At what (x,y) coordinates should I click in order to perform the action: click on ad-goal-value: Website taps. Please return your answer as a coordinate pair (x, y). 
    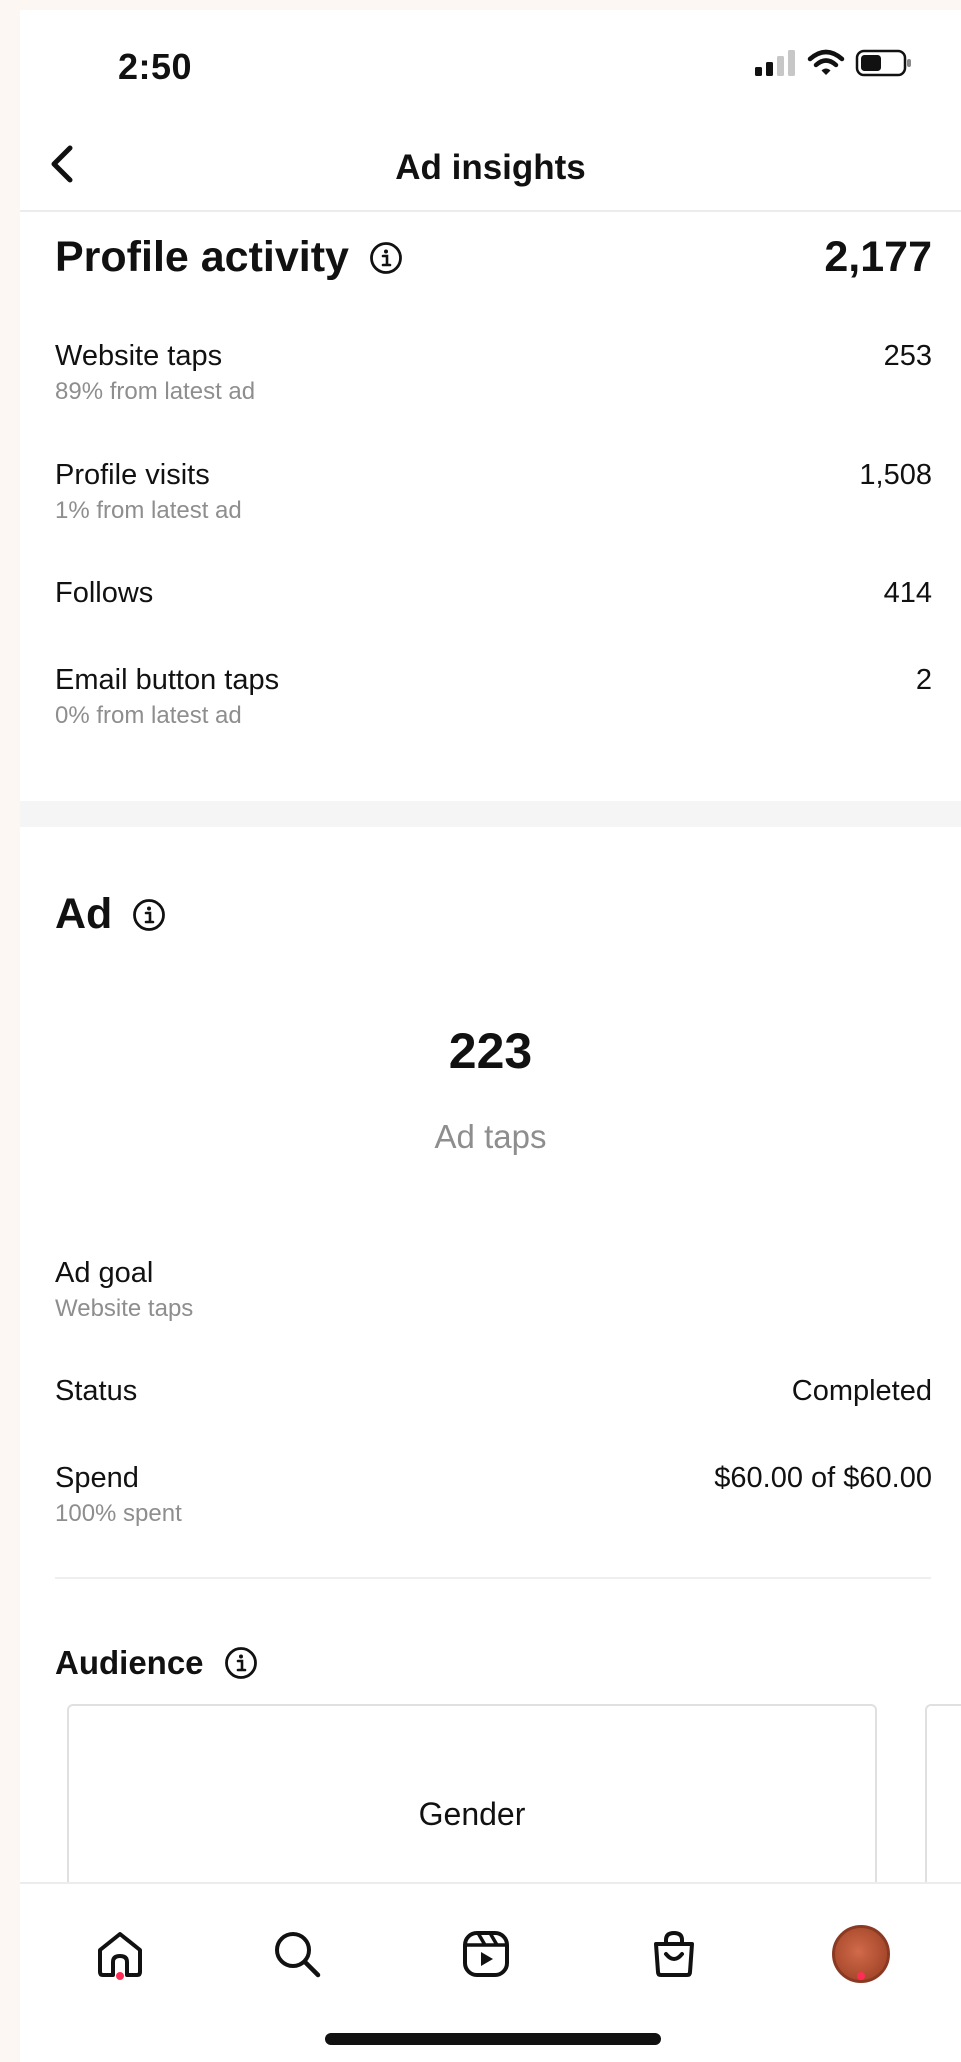
    Looking at the image, I should click on (124, 1308).